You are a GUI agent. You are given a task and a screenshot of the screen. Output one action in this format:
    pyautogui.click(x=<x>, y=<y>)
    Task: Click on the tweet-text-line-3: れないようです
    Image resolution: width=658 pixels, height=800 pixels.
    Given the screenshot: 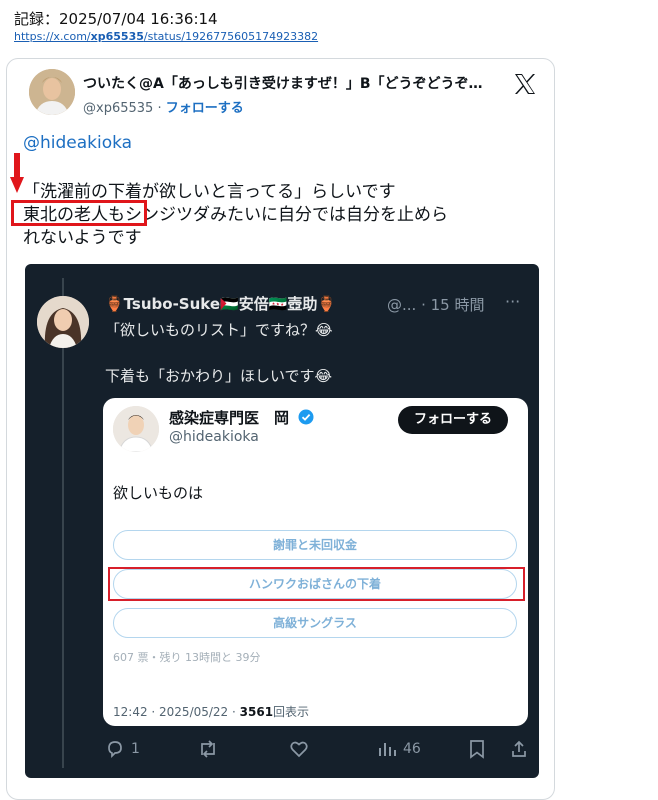 What is the action you would take?
    pyautogui.click(x=82, y=238)
    